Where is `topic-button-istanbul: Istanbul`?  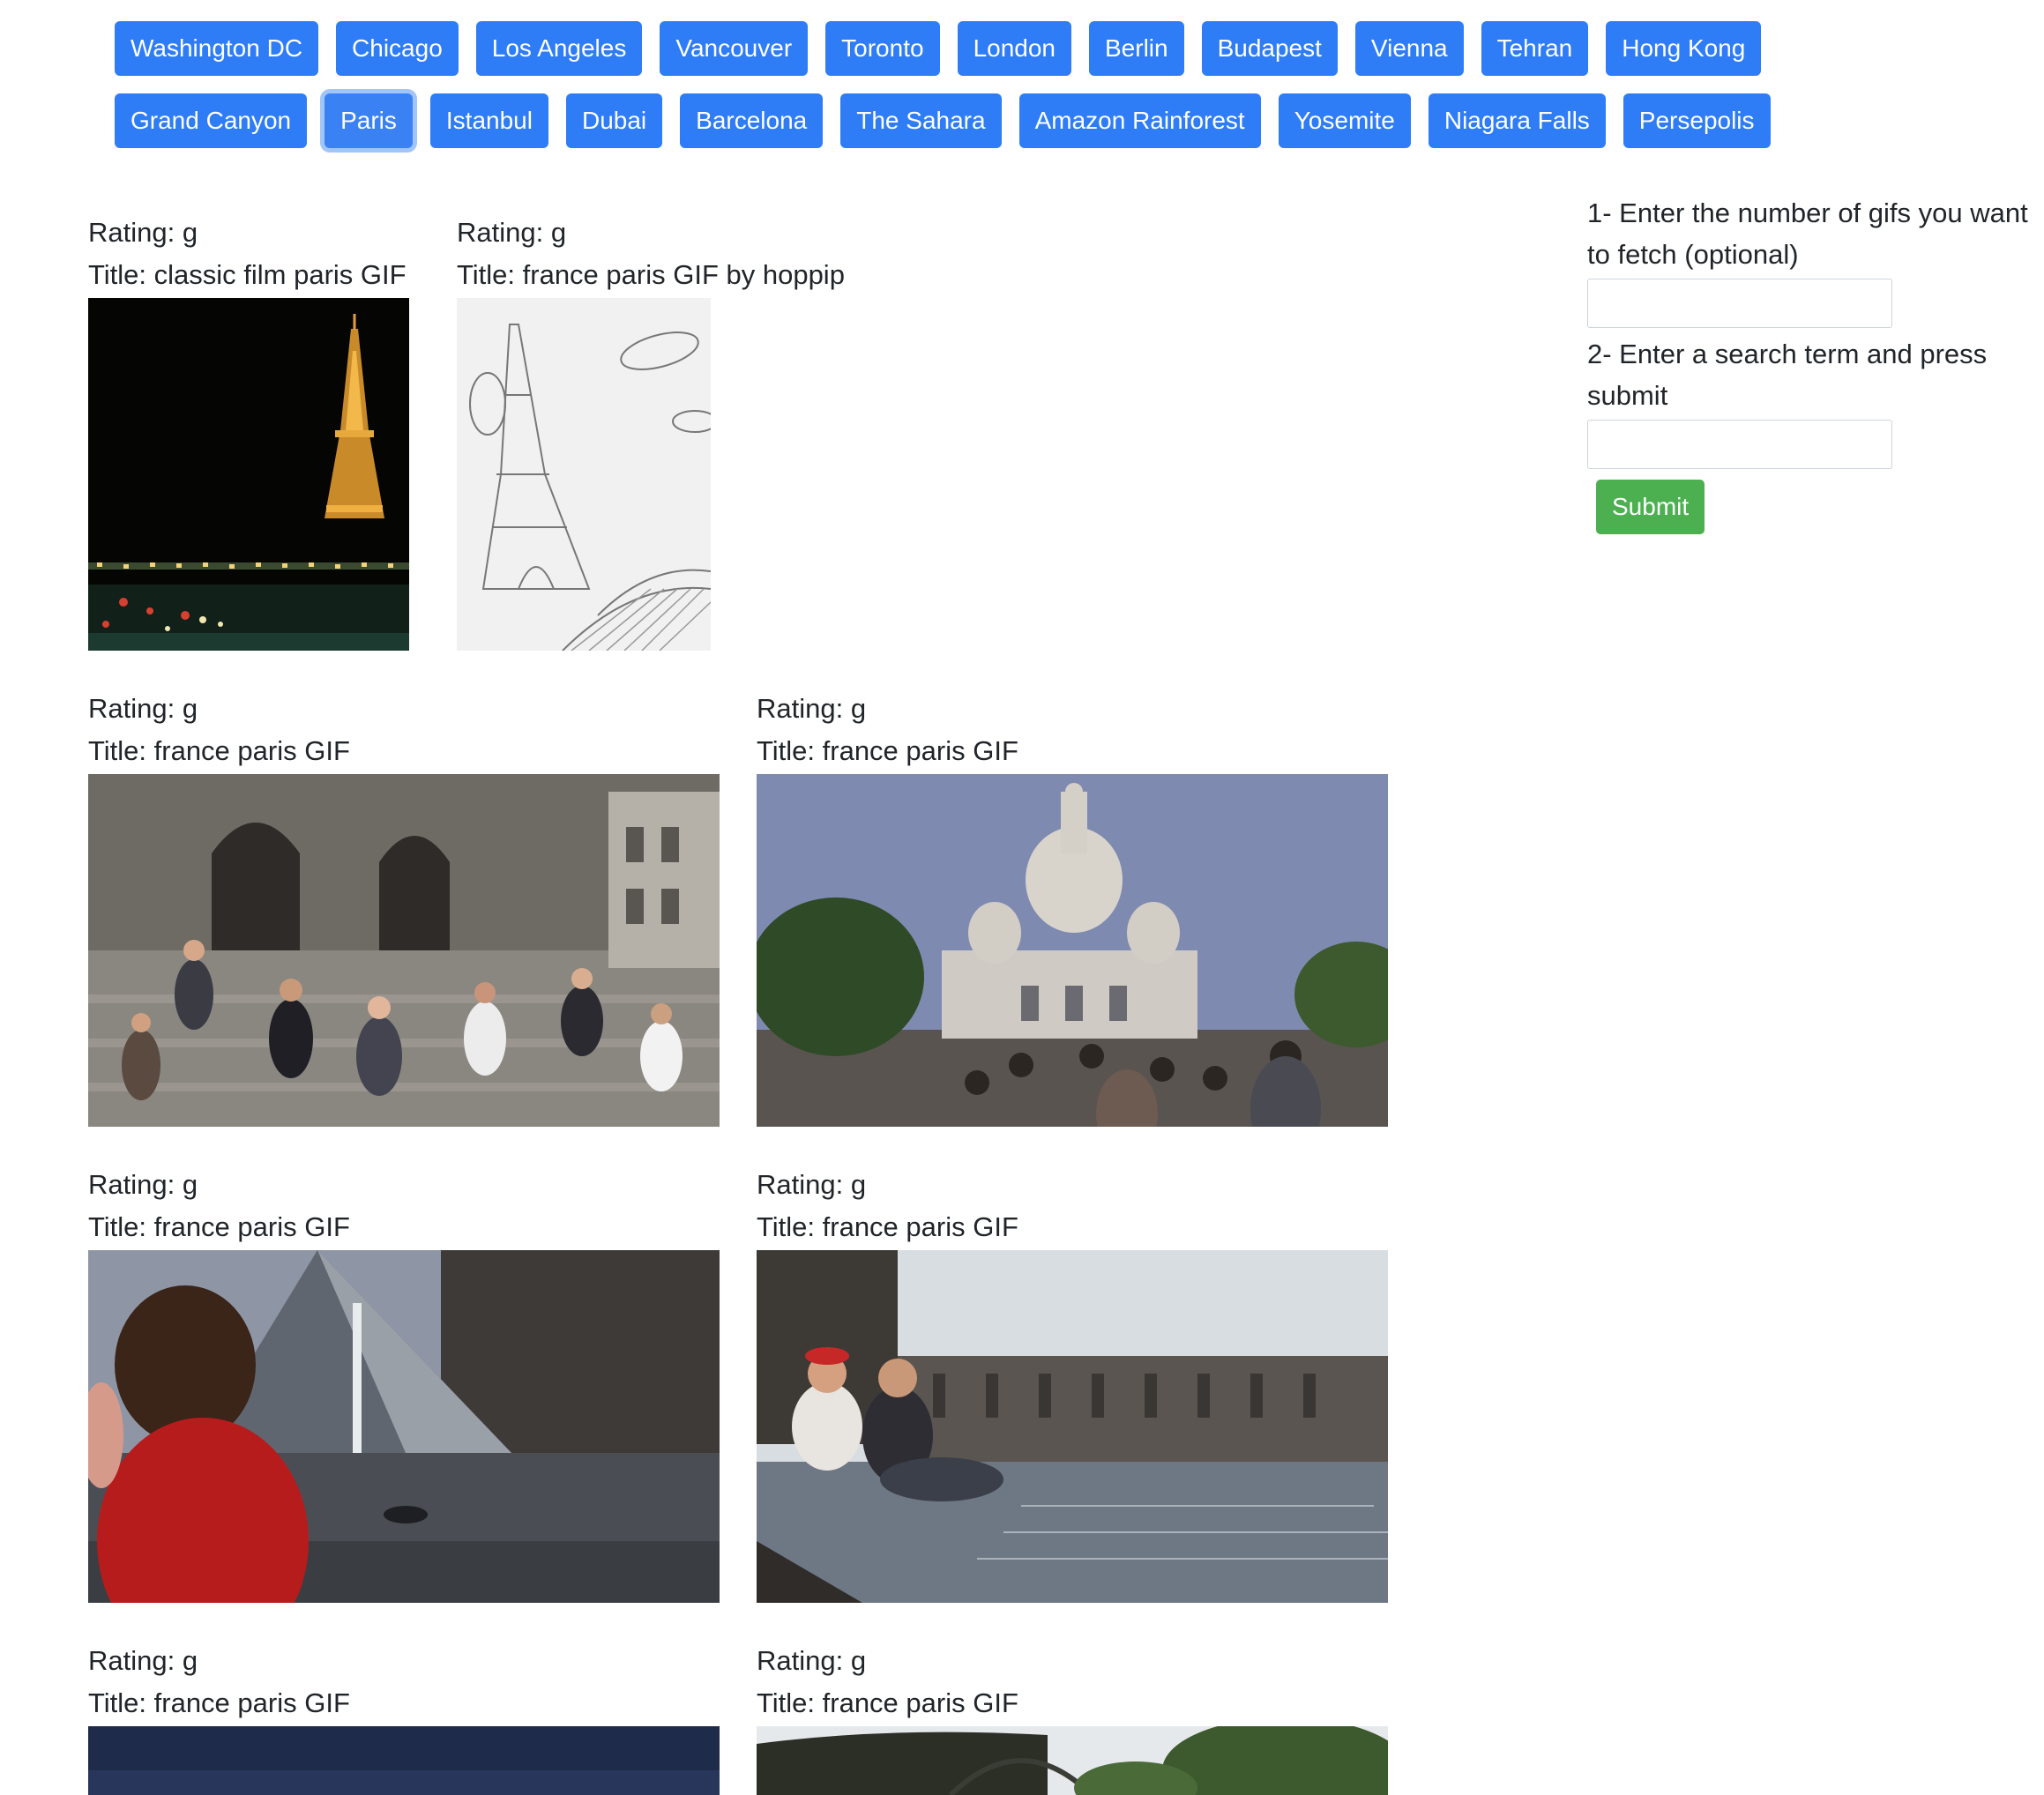
topic-button-istanbul: Istanbul is located at coordinates (488, 121).